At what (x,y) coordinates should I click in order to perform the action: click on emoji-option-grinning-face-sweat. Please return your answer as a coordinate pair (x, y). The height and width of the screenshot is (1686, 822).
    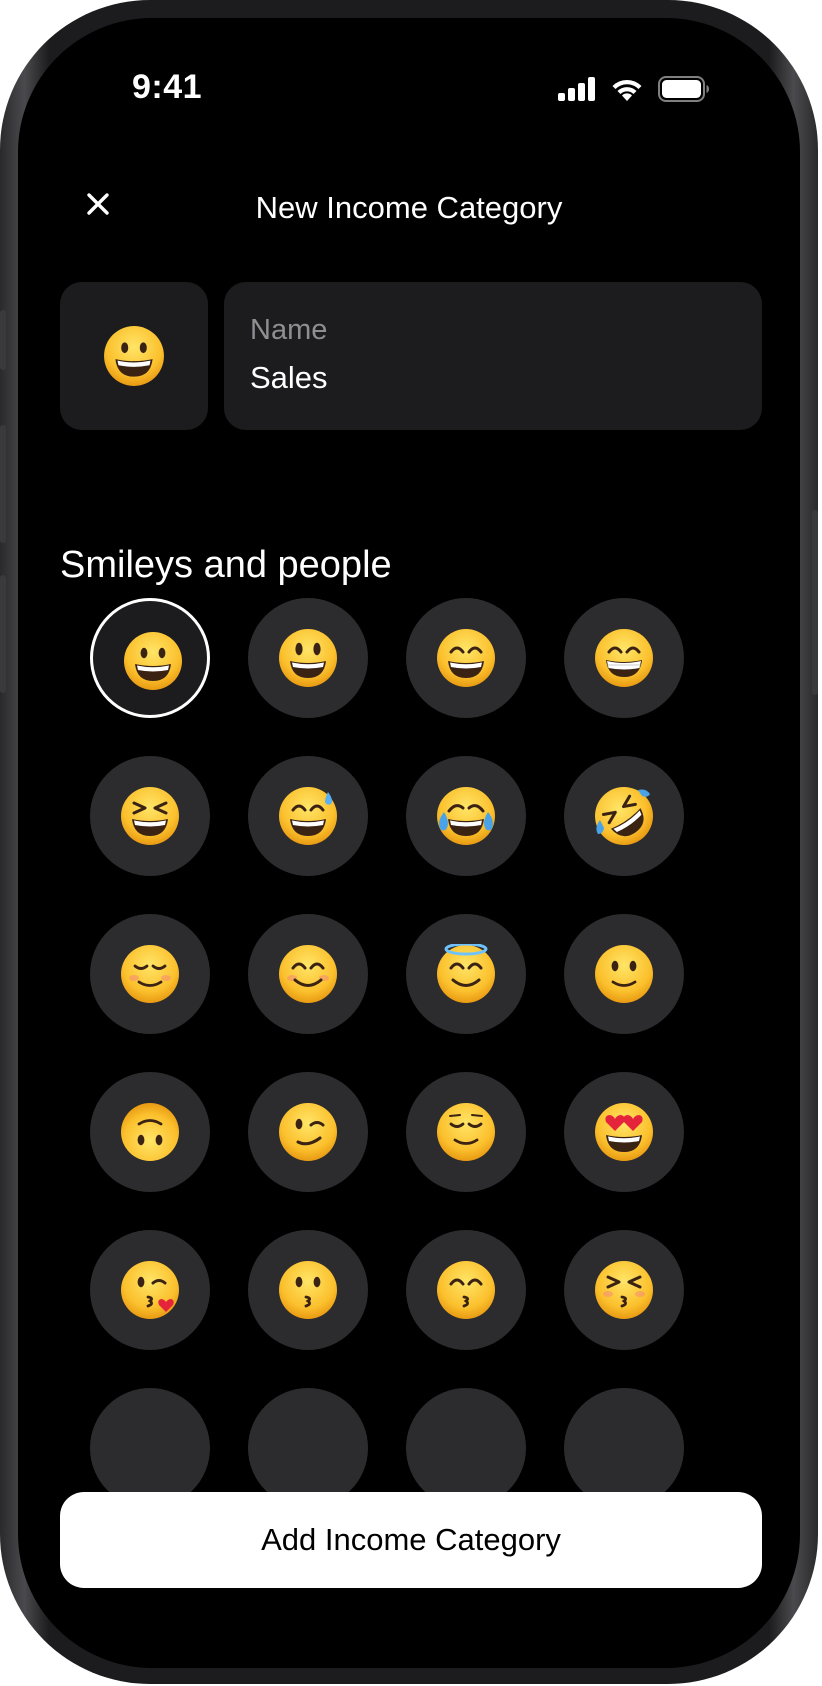
    Looking at the image, I should click on (308, 816).